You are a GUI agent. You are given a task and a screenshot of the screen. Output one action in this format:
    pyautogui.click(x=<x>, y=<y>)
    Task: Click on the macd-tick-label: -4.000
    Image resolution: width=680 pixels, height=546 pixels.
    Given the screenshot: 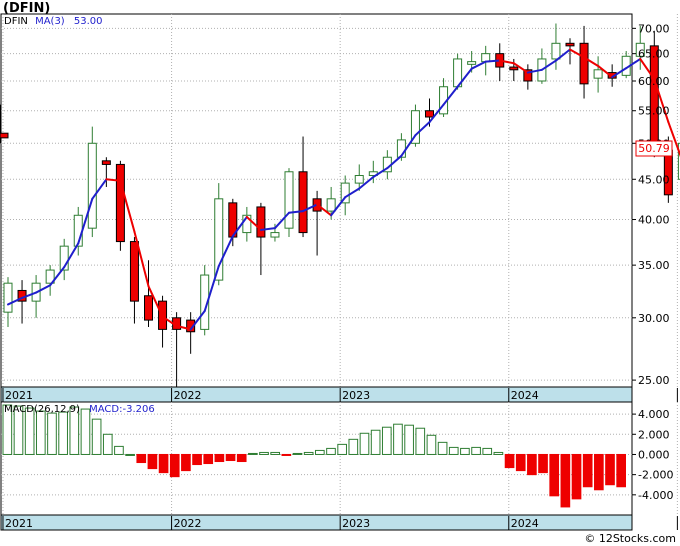 What is the action you would take?
    pyautogui.click(x=655, y=495)
    